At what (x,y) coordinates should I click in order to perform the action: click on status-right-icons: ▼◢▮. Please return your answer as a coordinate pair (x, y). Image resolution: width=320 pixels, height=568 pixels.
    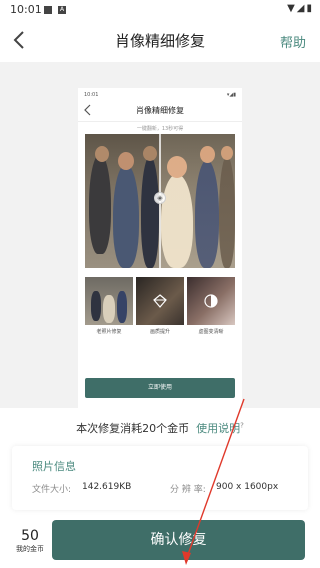
    Looking at the image, I should click on (300, 8).